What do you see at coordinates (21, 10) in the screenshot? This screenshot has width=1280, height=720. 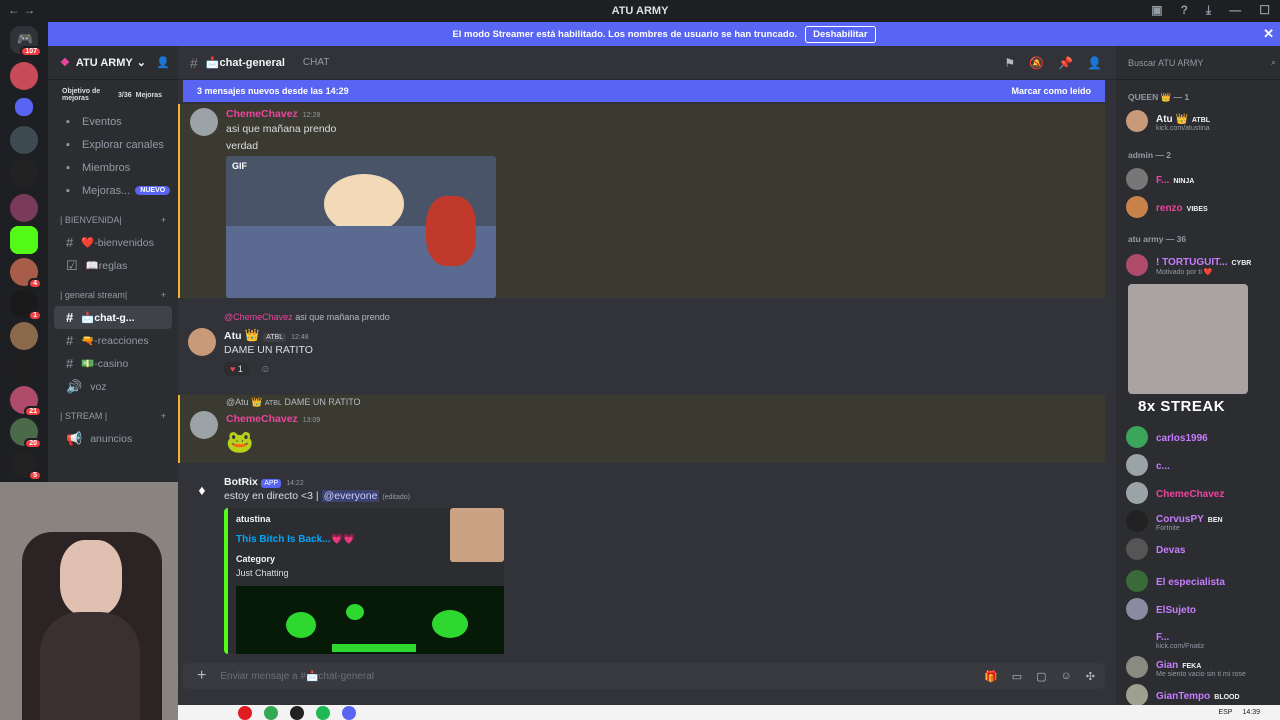 I see `back-forward-icons: ← →` at bounding box center [21, 10].